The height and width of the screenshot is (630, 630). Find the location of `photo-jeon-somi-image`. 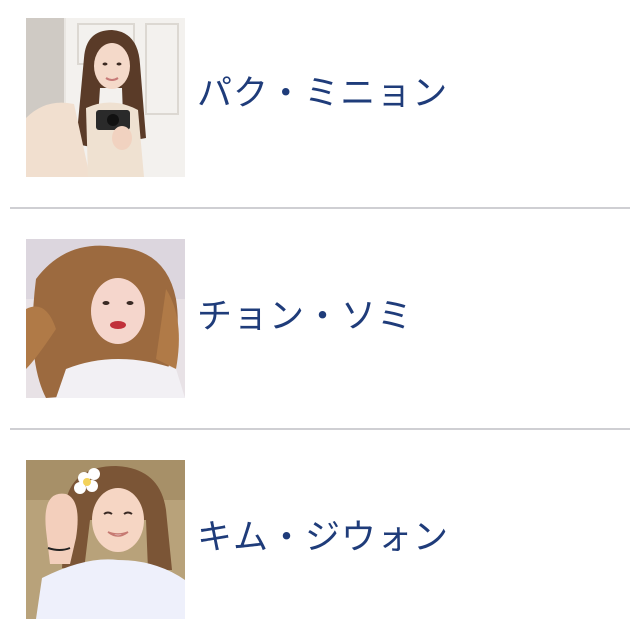

photo-jeon-somi-image is located at coordinates (105, 318).